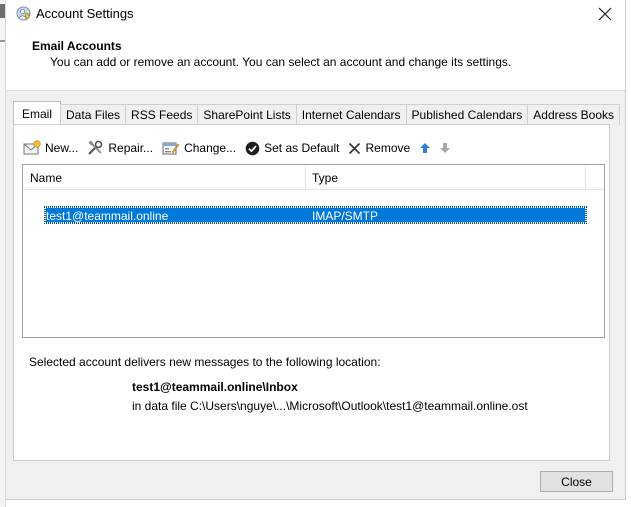 The width and height of the screenshot is (631, 507). I want to click on tab-sharepoint-lists: SharePoint Lists, so click(247, 114).